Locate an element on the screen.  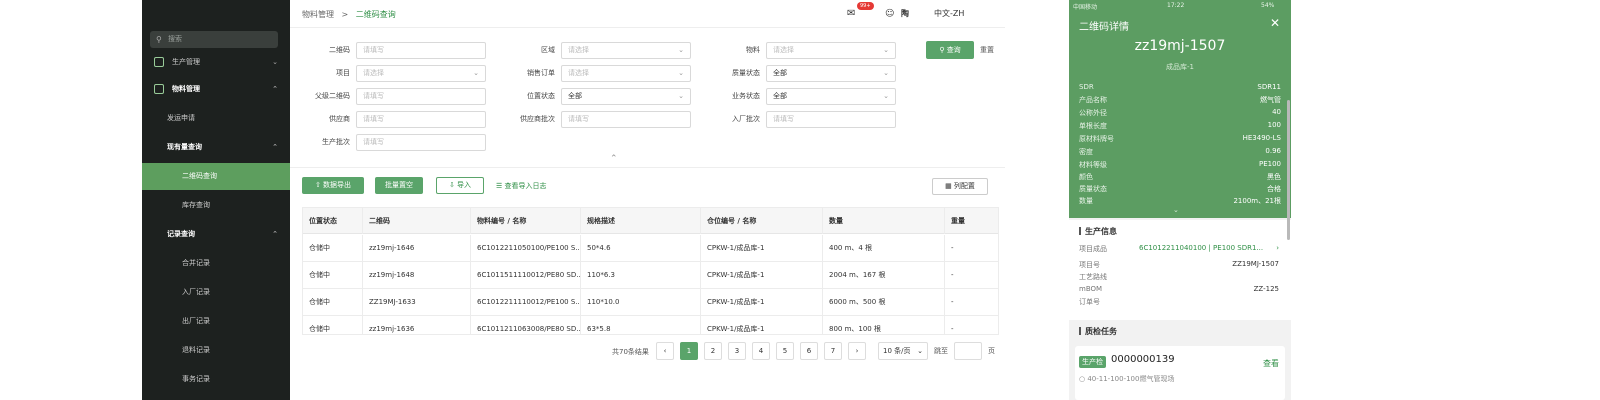
table-cell: CPKW-1/成品库-1 is located at coordinates (762, 325).